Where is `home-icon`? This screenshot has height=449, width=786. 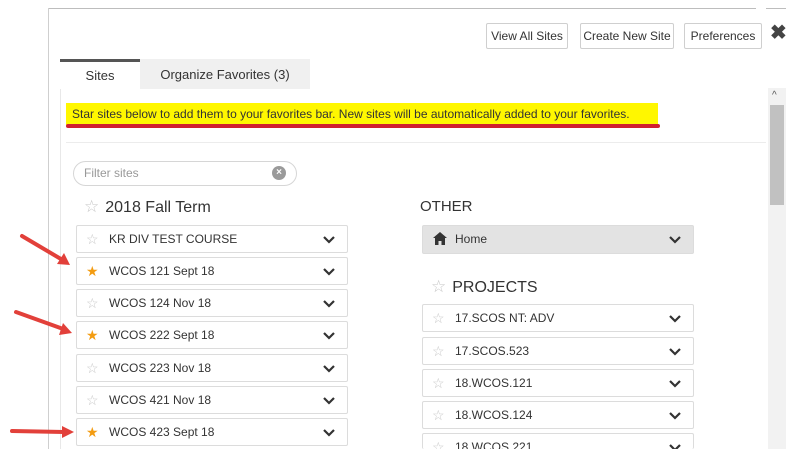 home-icon is located at coordinates (440, 238).